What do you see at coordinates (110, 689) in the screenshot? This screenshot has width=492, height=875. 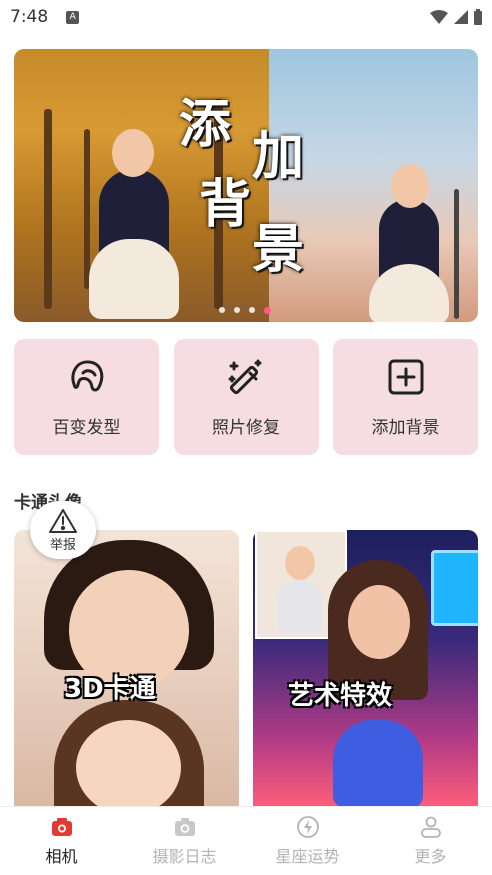 I see `cartoon-3d-label: 3D卡通` at bounding box center [110, 689].